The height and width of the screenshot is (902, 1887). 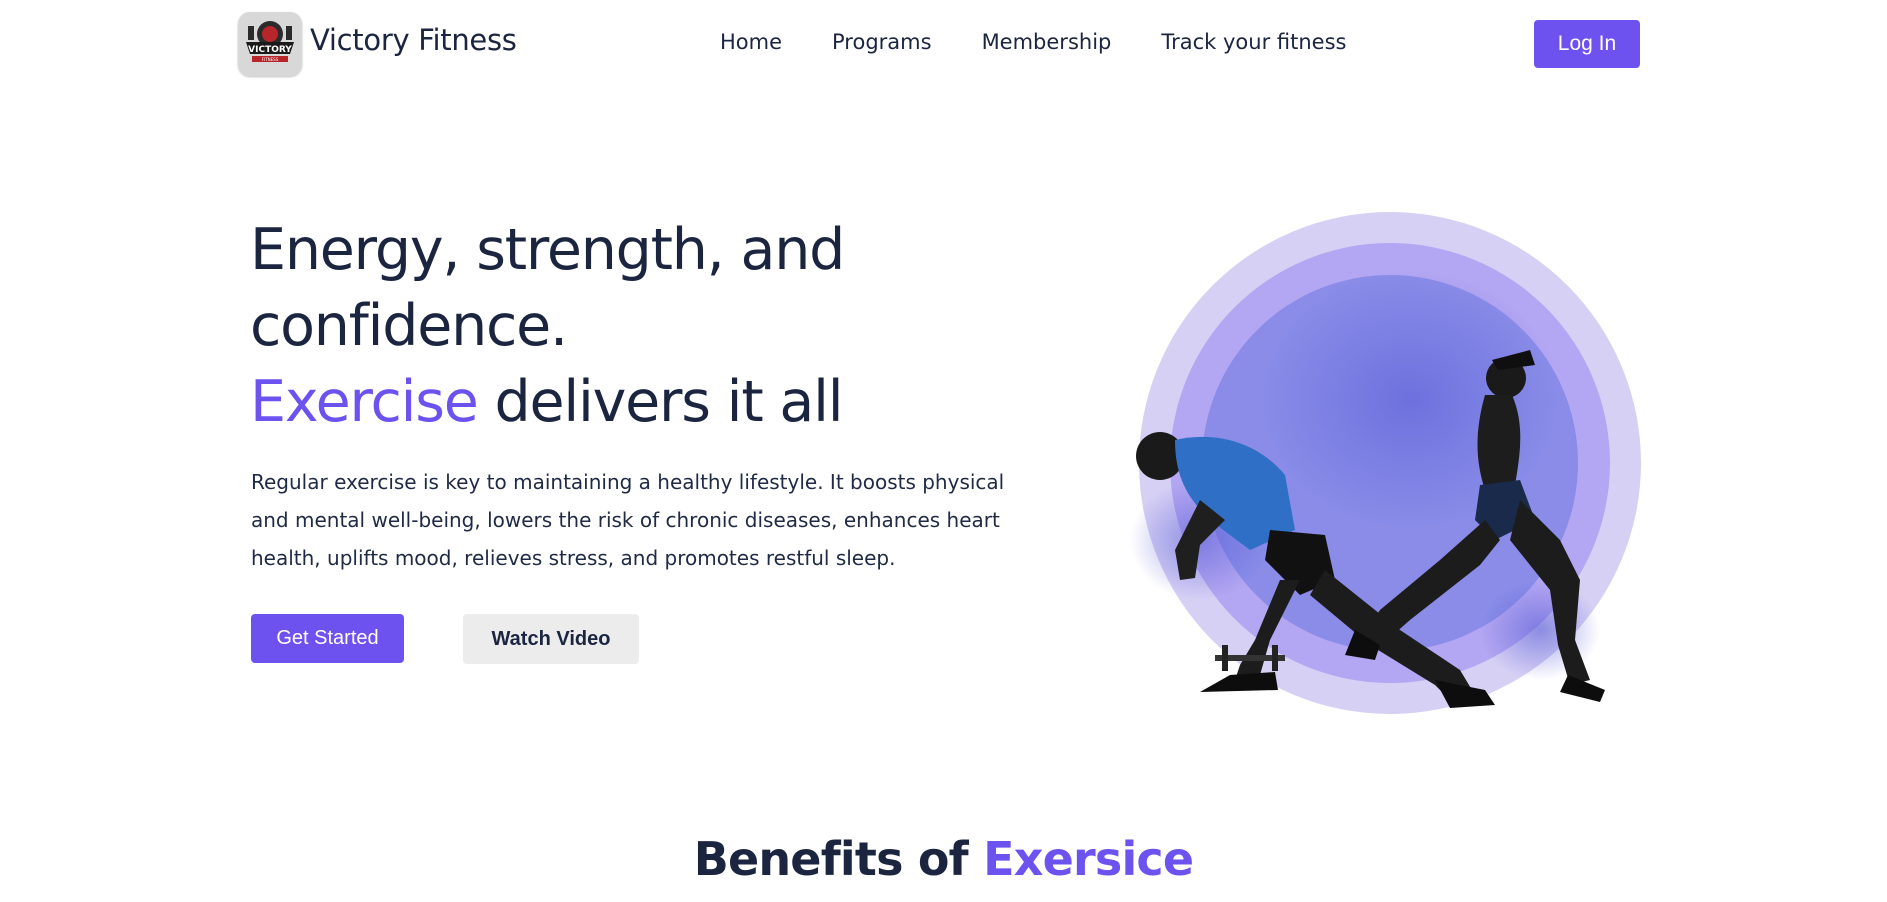 What do you see at coordinates (751, 42) in the screenshot?
I see `nav-home: Home` at bounding box center [751, 42].